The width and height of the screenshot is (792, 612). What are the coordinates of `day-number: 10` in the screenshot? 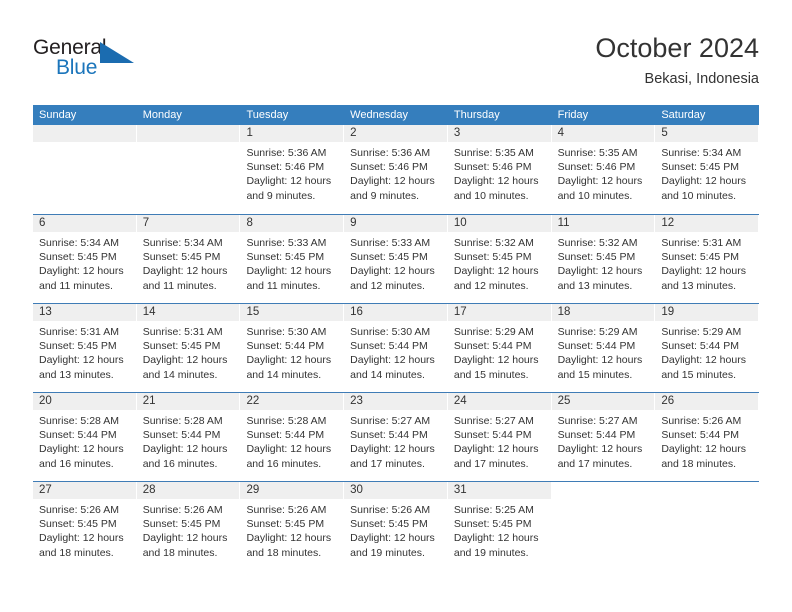 It's located at (499, 223).